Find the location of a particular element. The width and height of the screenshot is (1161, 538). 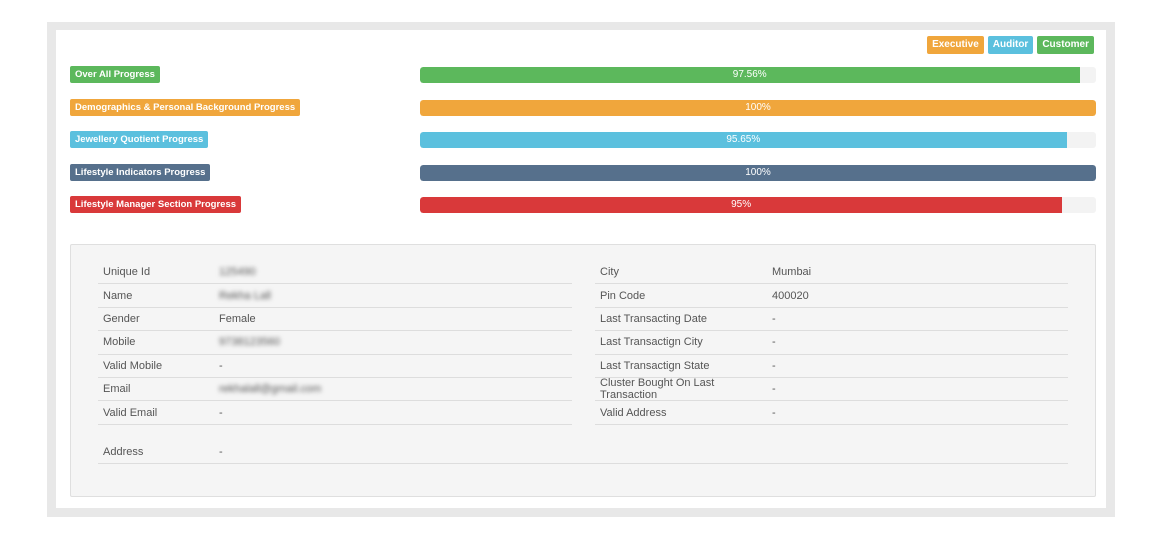

progress-fill: 97.56% is located at coordinates (750, 75).